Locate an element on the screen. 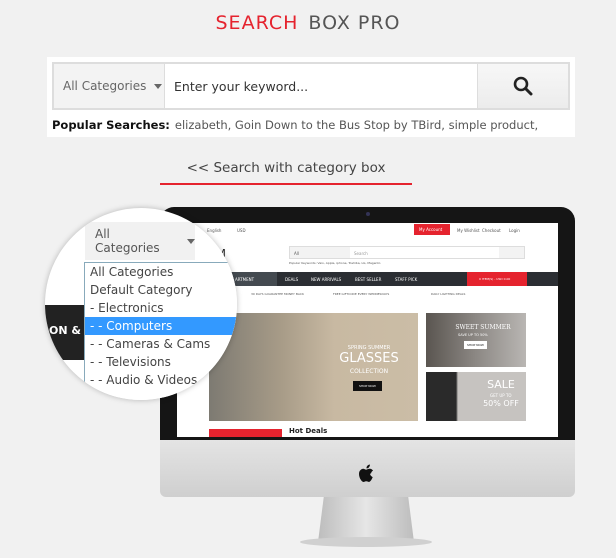  monitor-stand is located at coordinates (366, 519).